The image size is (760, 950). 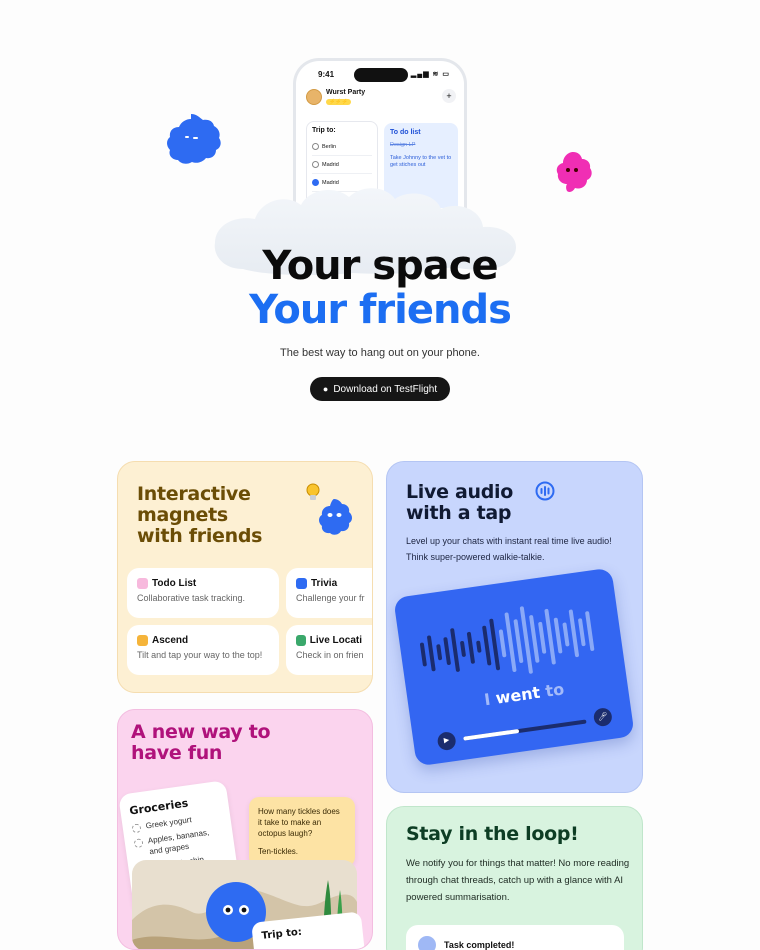 I want to click on add-button: +, so click(x=449, y=96).